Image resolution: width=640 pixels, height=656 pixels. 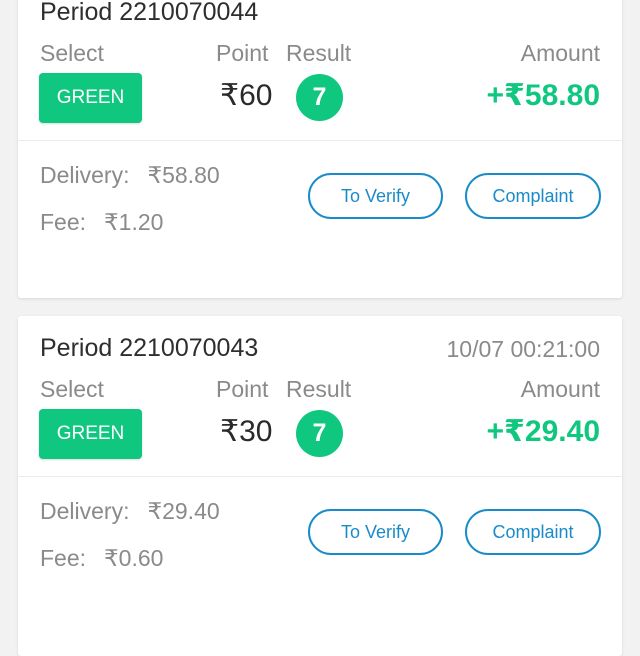 What do you see at coordinates (149, 348) in the screenshot?
I see `period-number: Period 2210070043` at bounding box center [149, 348].